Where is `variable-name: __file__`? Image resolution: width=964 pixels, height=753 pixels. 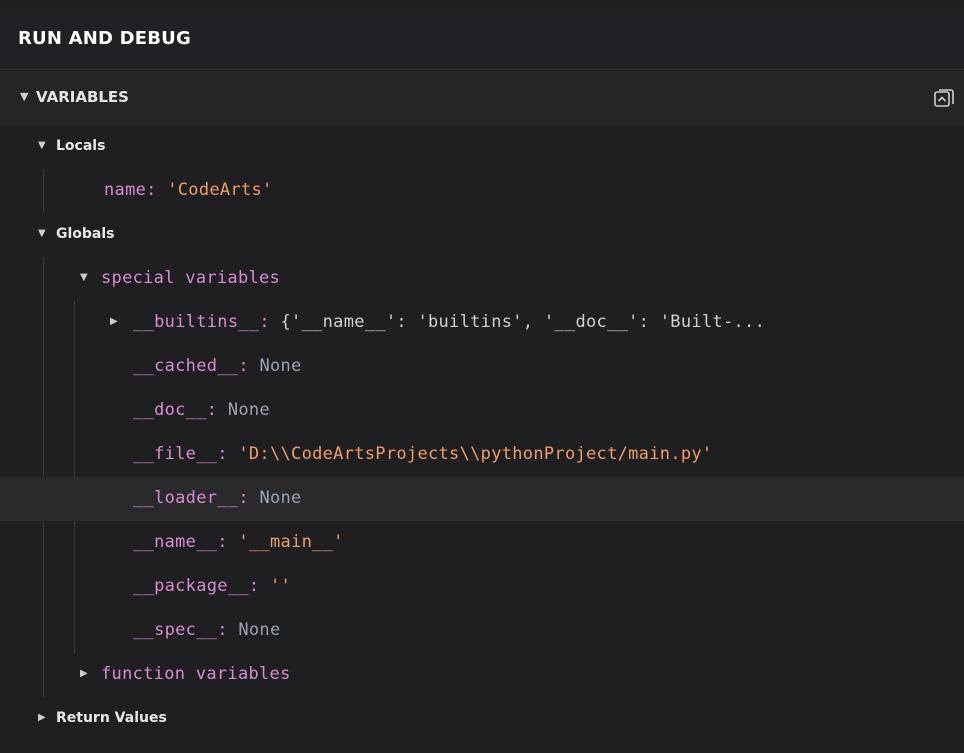
variable-name: __file__ is located at coordinates (175, 454).